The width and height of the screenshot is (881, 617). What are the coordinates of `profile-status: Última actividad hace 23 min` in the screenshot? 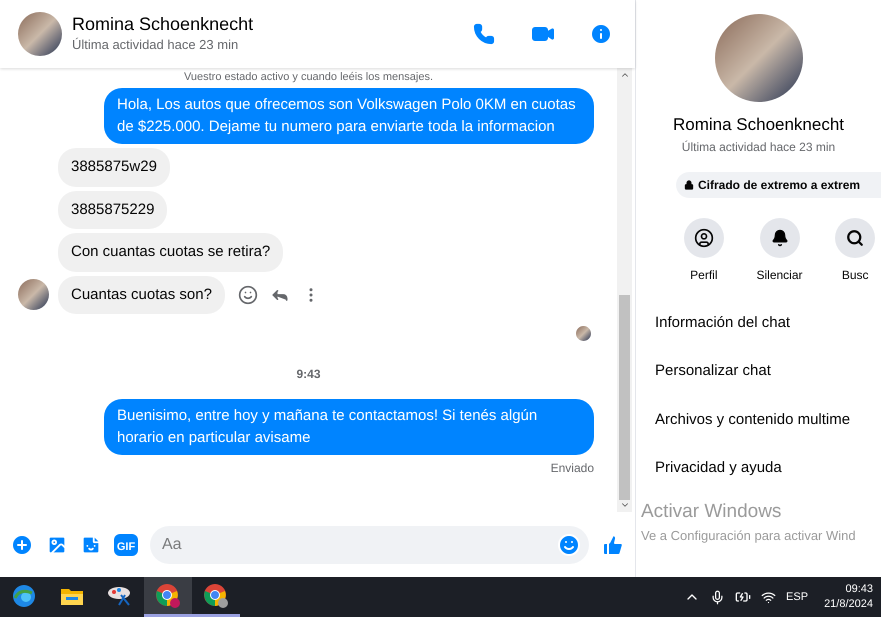 It's located at (759, 147).